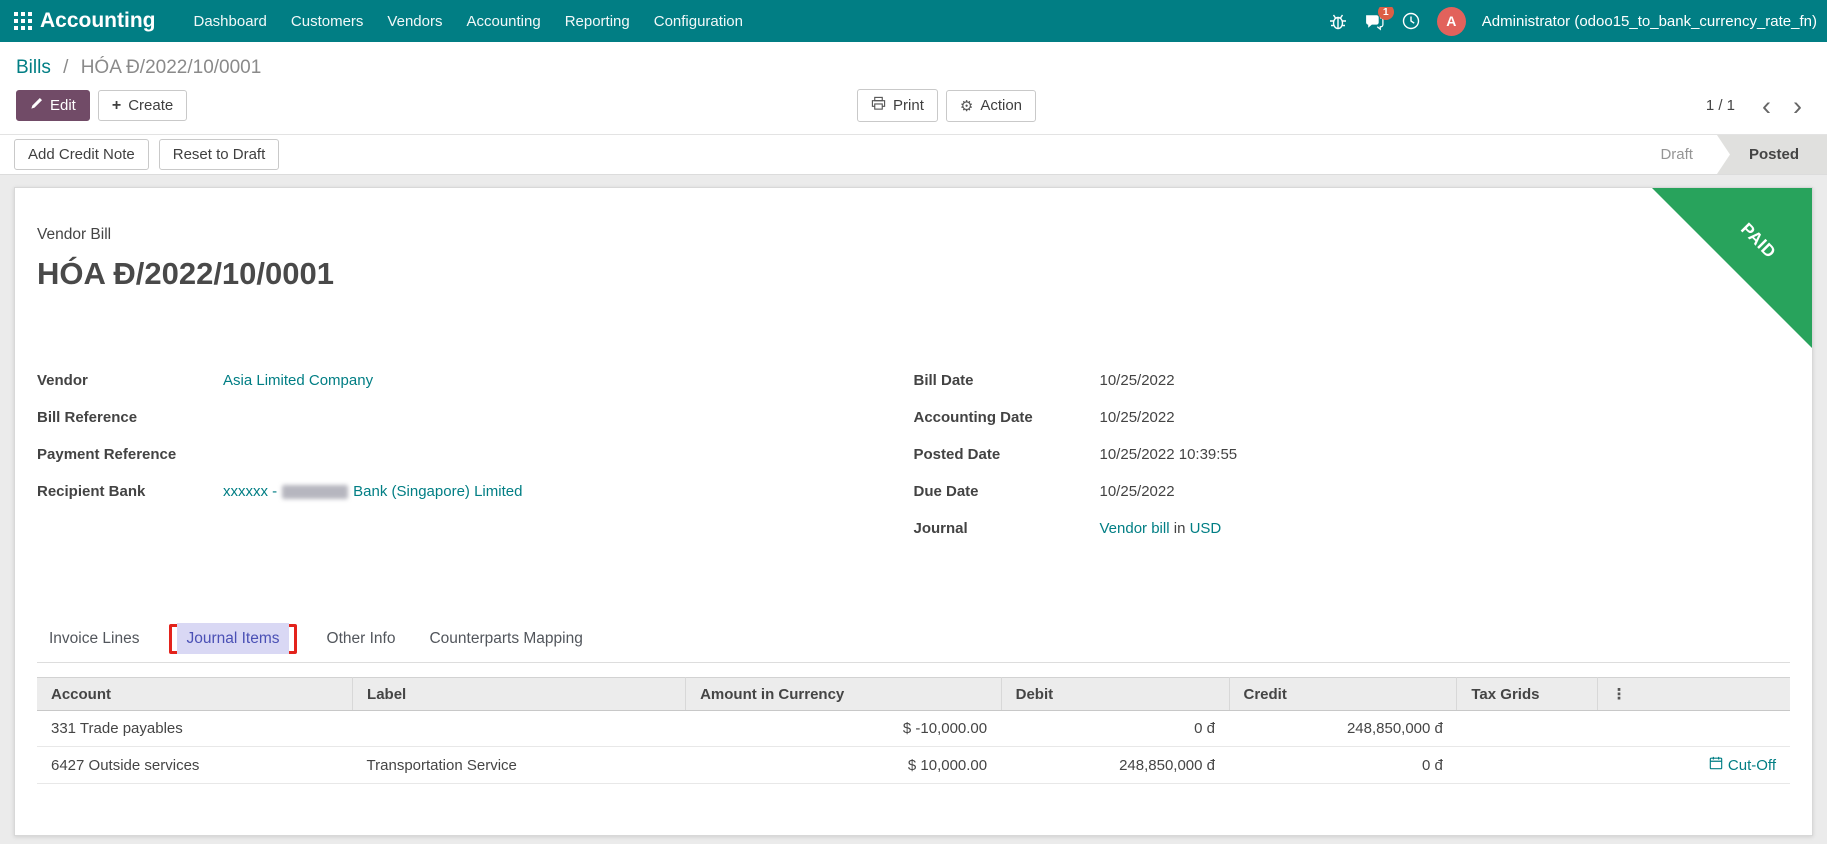 The image size is (1827, 844). I want to click on accounting-date-value: 10/25/2022, so click(1137, 417).